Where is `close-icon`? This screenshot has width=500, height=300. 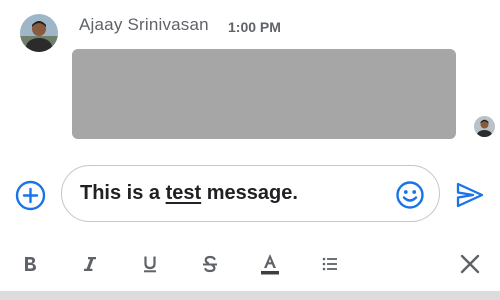
close-icon is located at coordinates (470, 264).